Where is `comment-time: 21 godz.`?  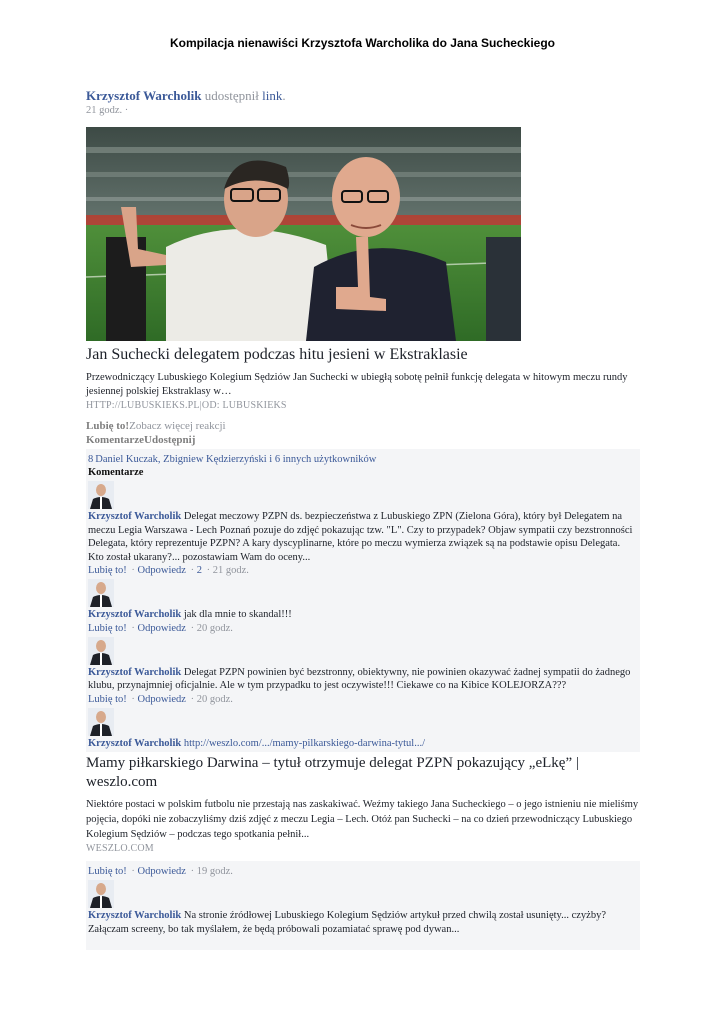 comment-time: 21 godz. is located at coordinates (231, 570).